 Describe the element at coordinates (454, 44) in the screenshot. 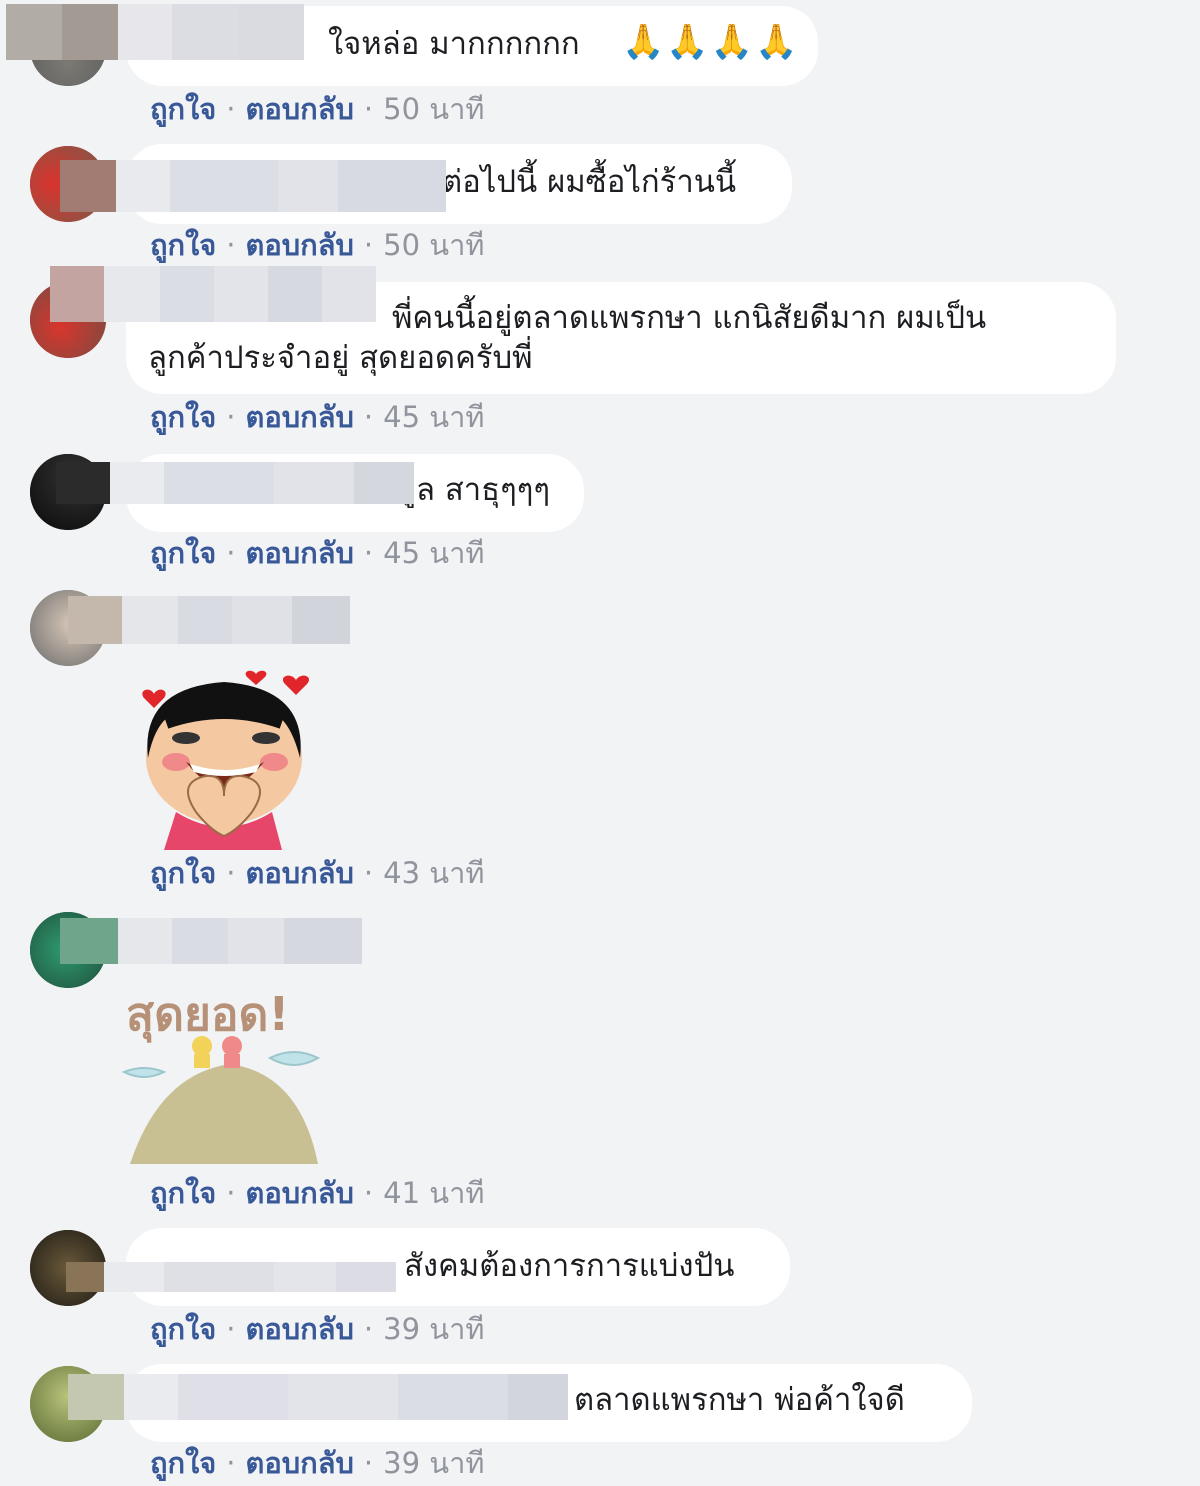

I see `comment-text: ใจหล่อ มากกกกกก` at that location.